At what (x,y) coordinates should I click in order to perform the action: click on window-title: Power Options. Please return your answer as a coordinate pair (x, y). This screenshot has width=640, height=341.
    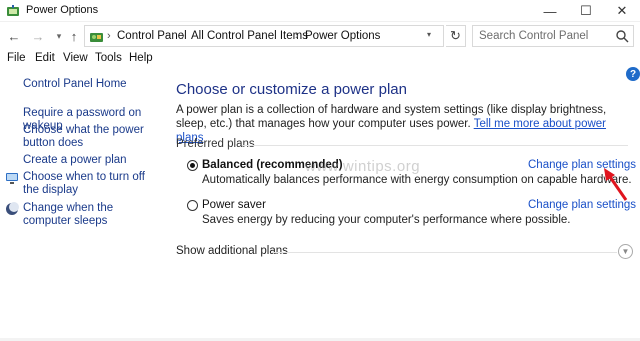
    Looking at the image, I should click on (62, 10).